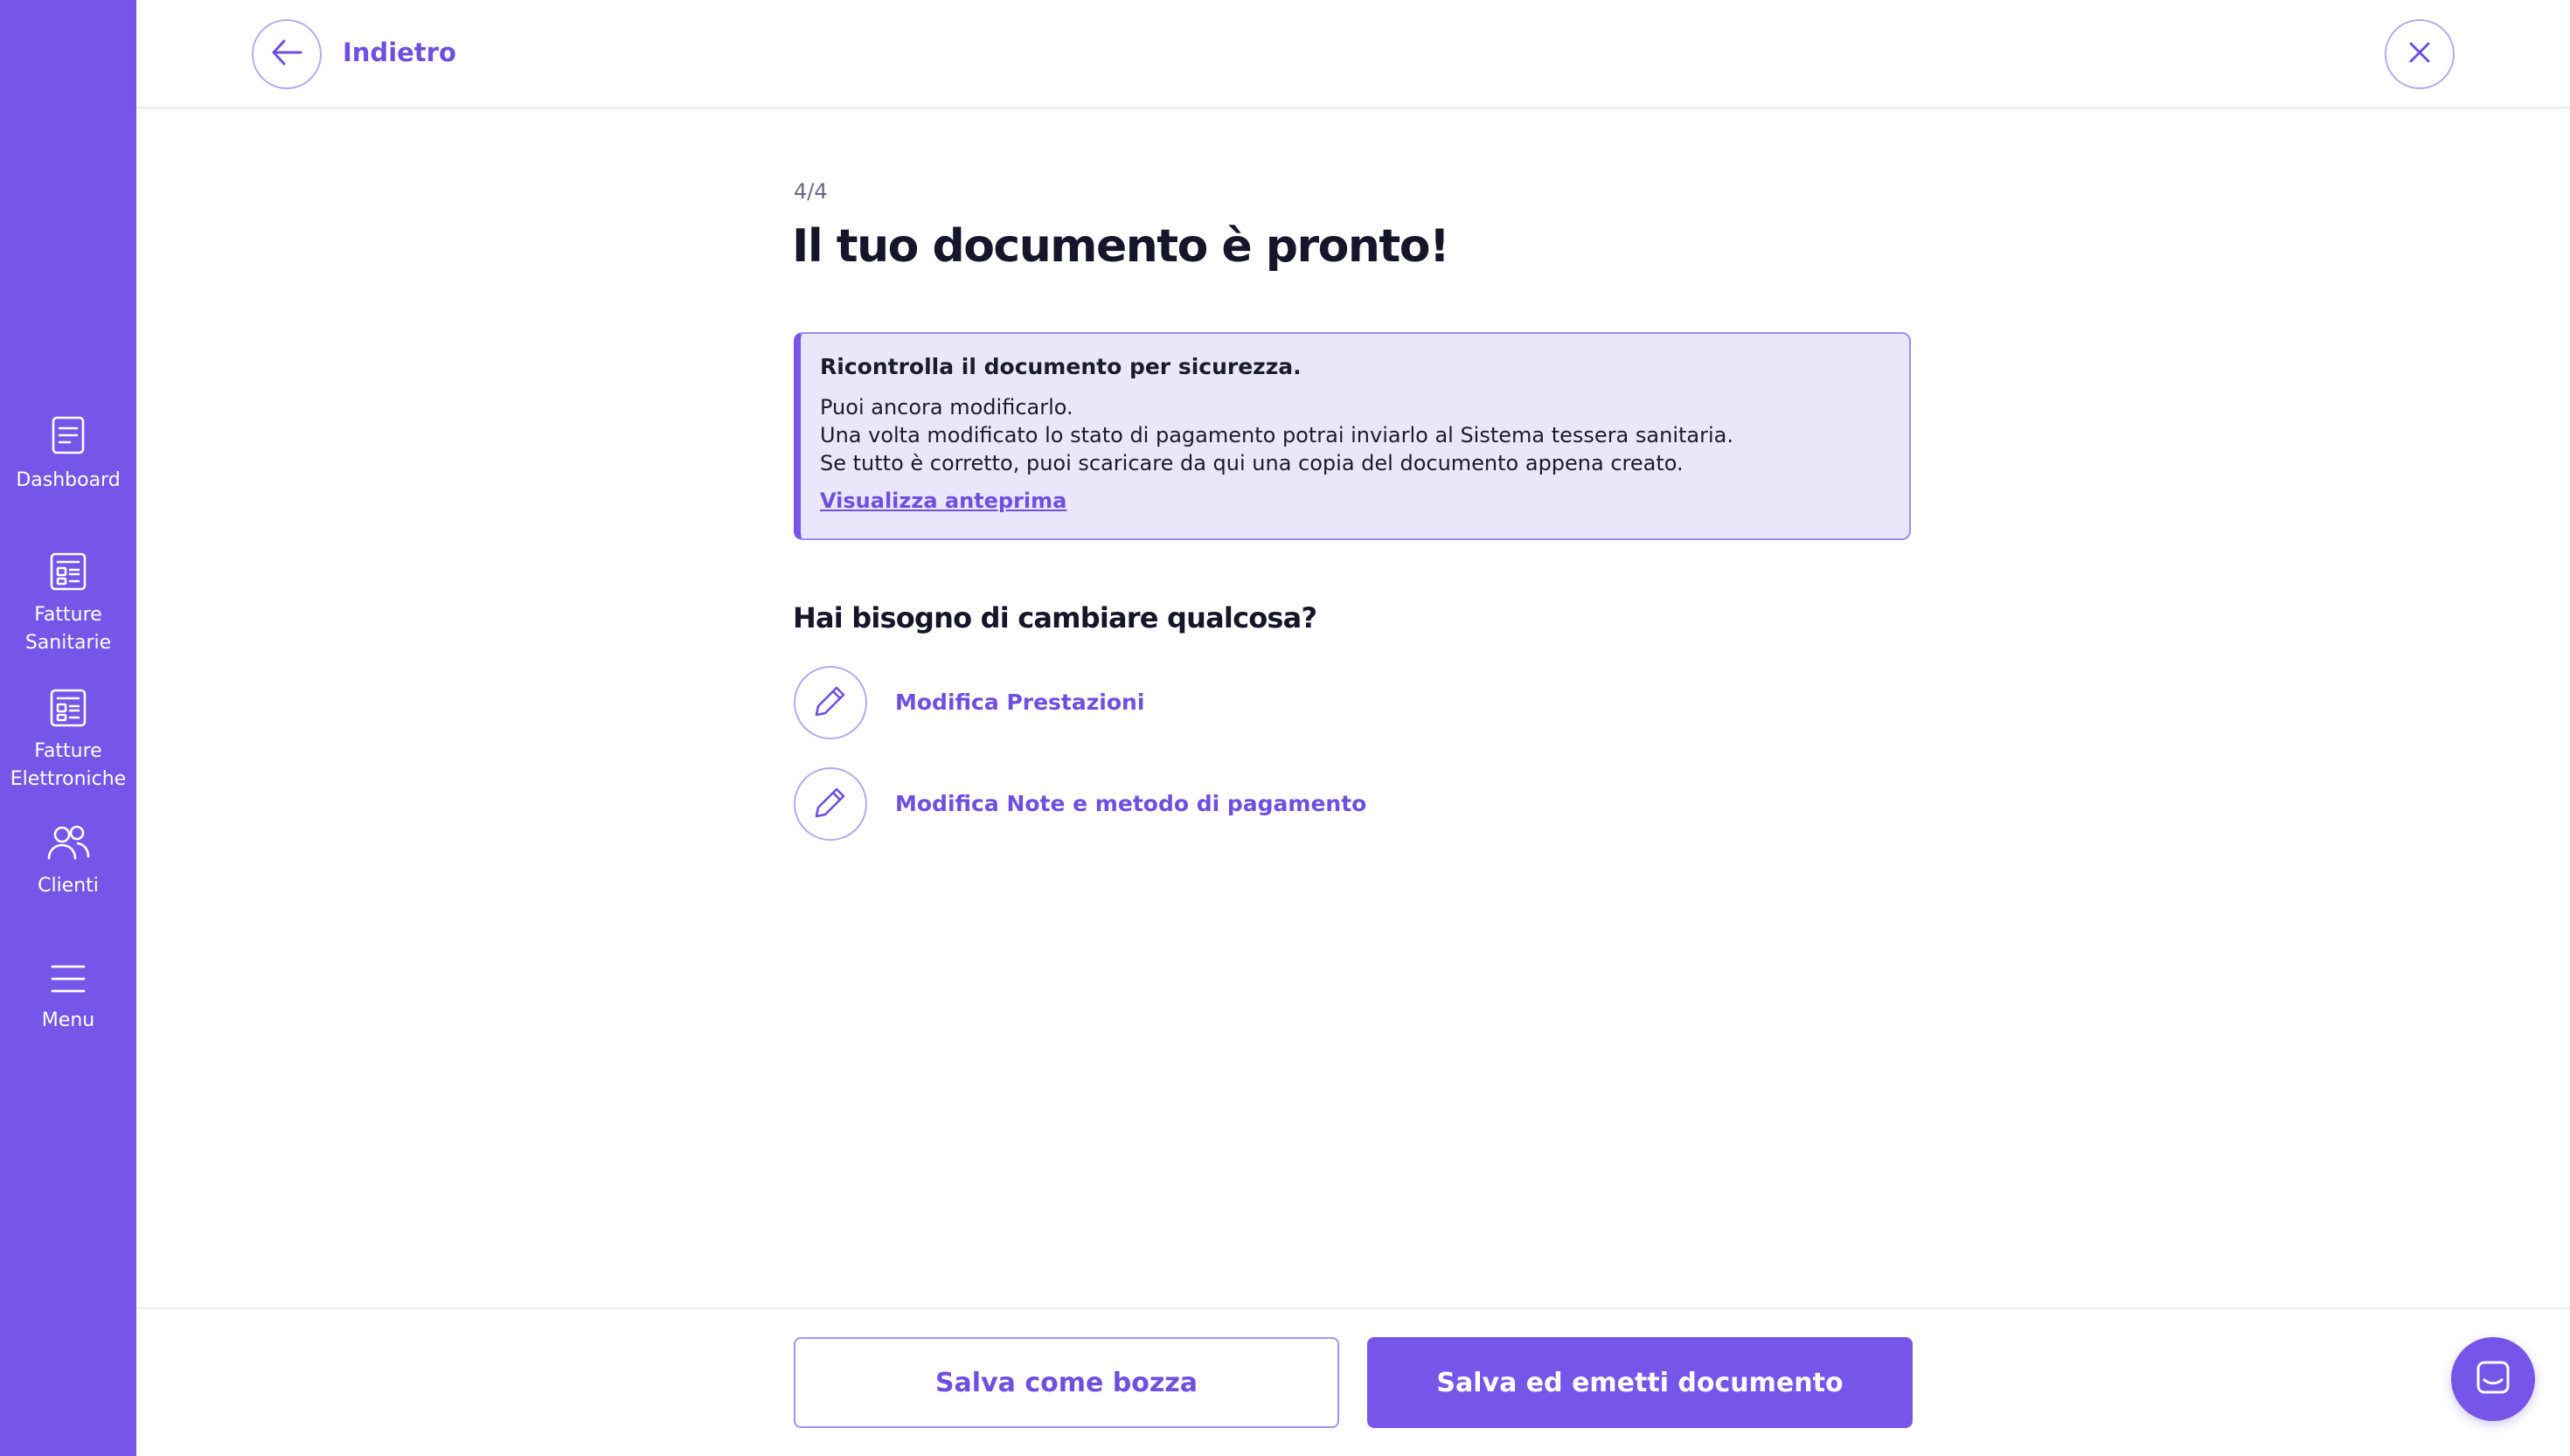 This screenshot has width=2570, height=1456. I want to click on sidebar-item-dashboard: Dashboard, so click(68, 454).